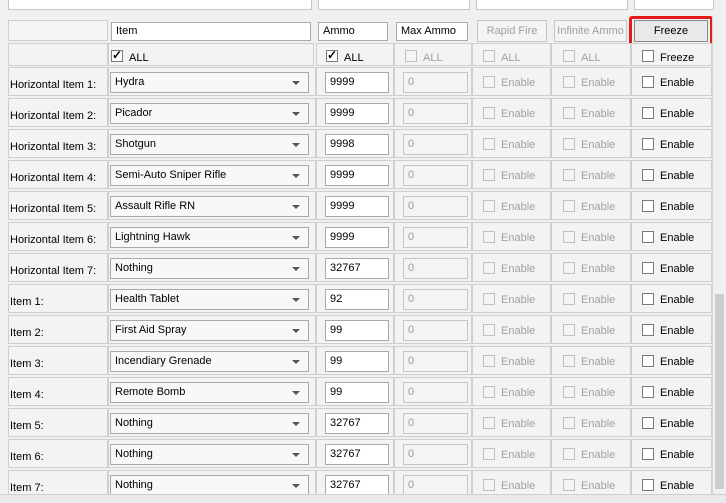  Describe the element at coordinates (209, 144) in the screenshot. I see `item-select: Shotgun` at that location.